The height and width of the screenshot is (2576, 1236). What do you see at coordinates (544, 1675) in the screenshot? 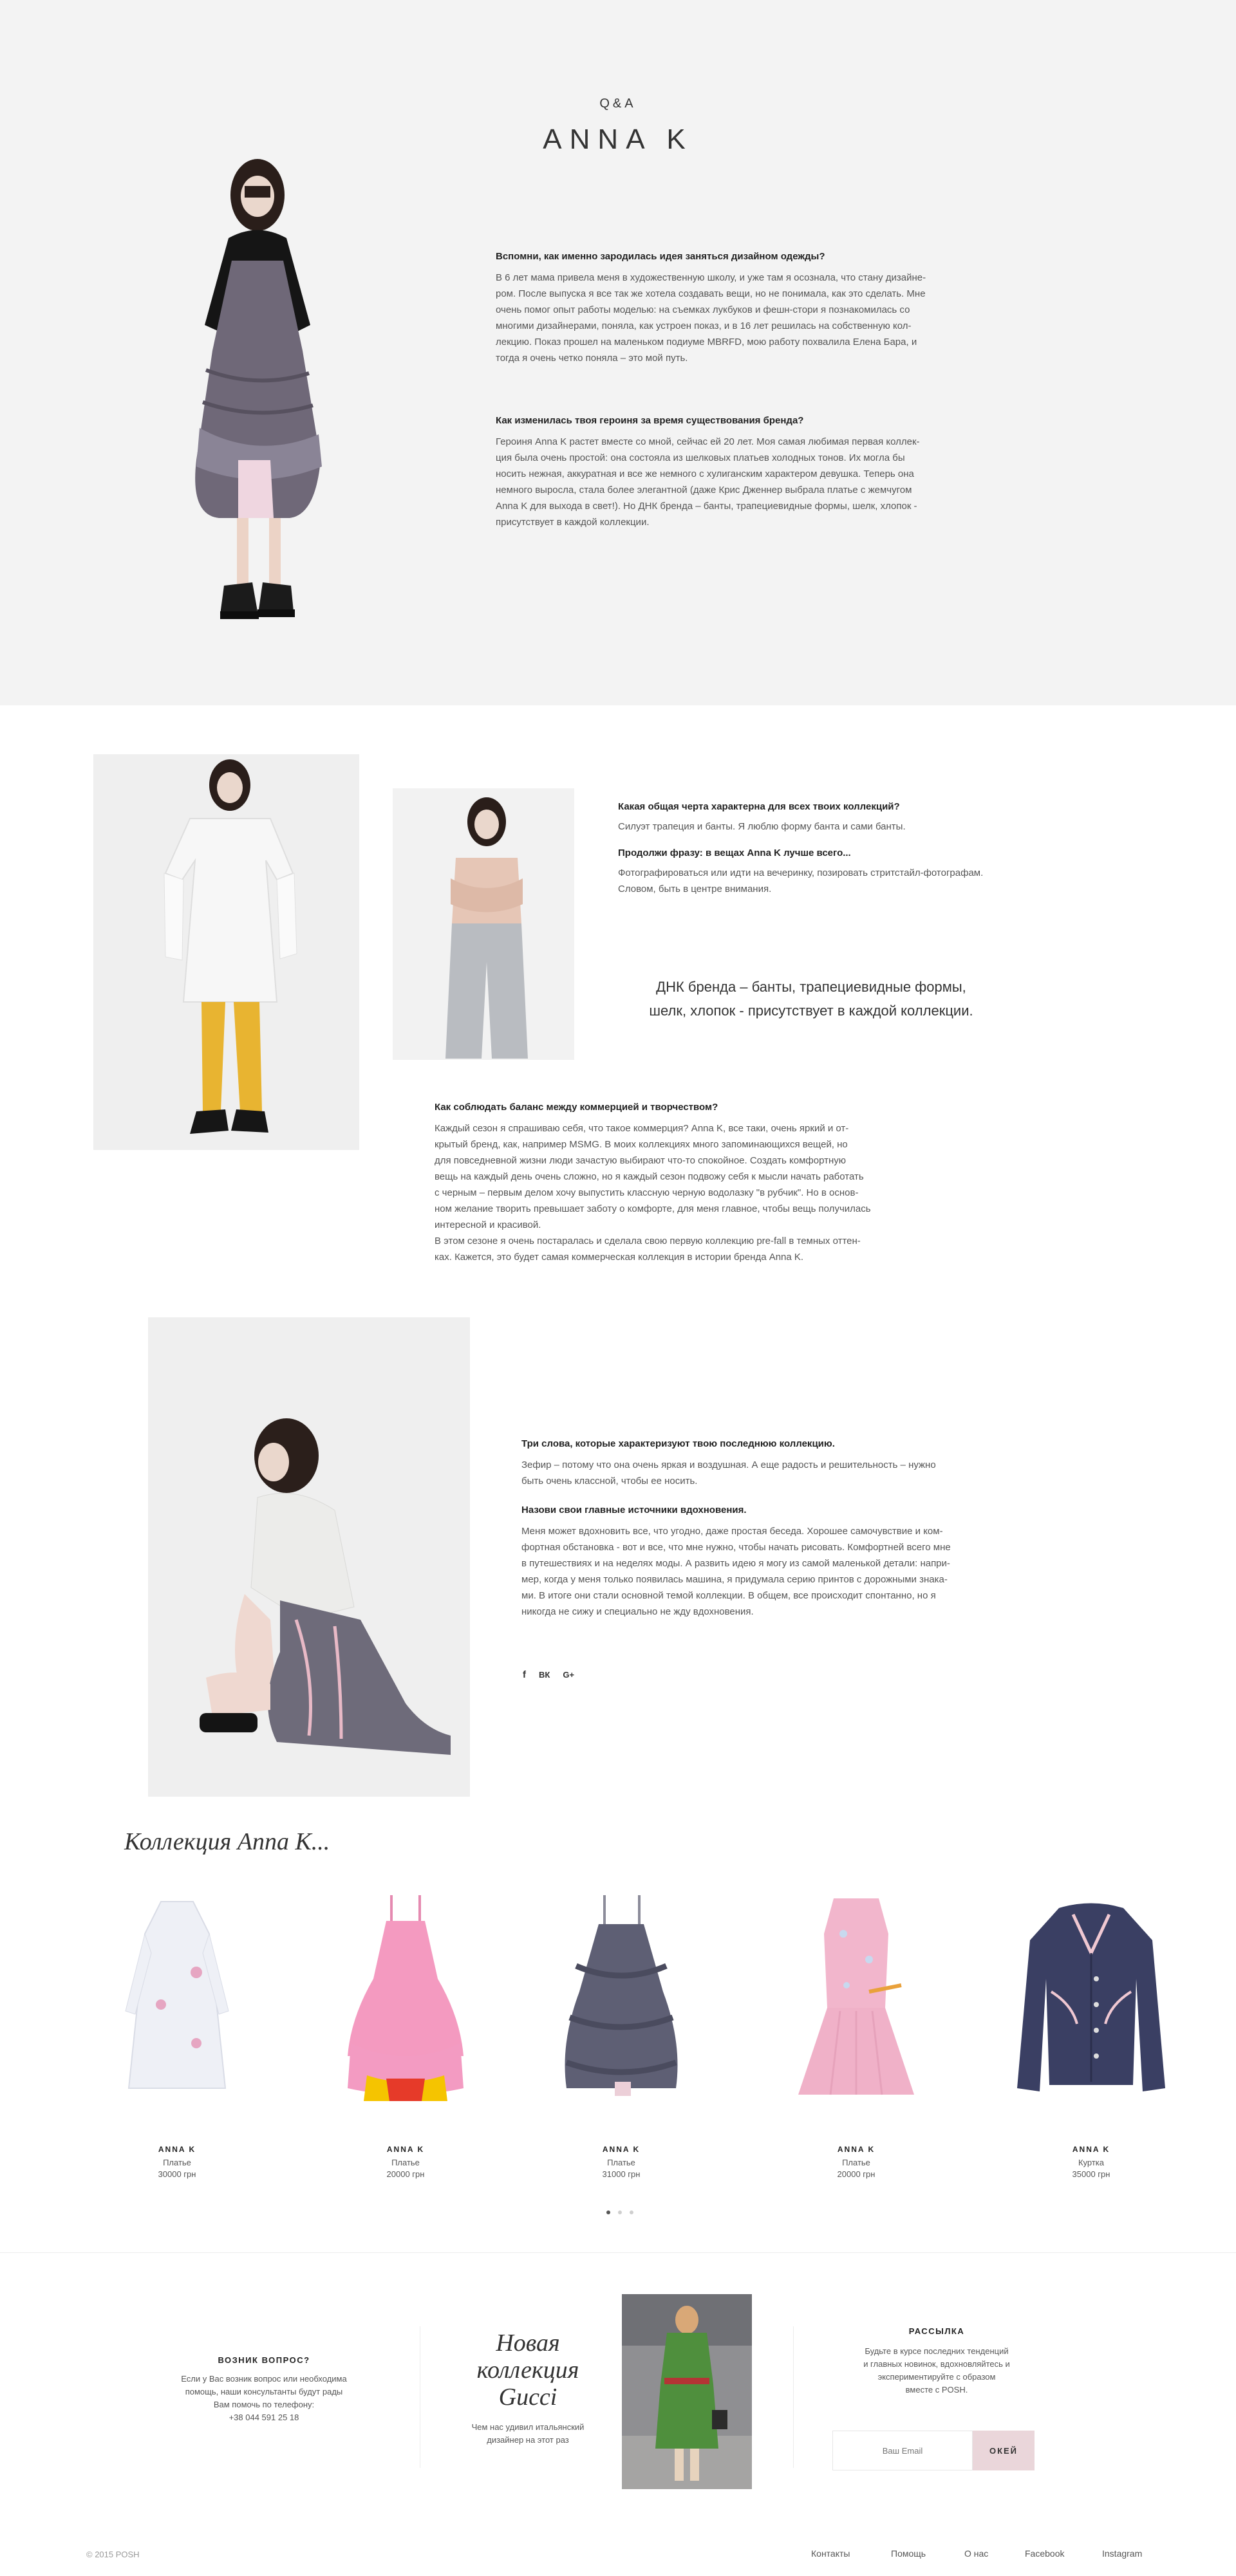
I see `vk-icon: ВК` at bounding box center [544, 1675].